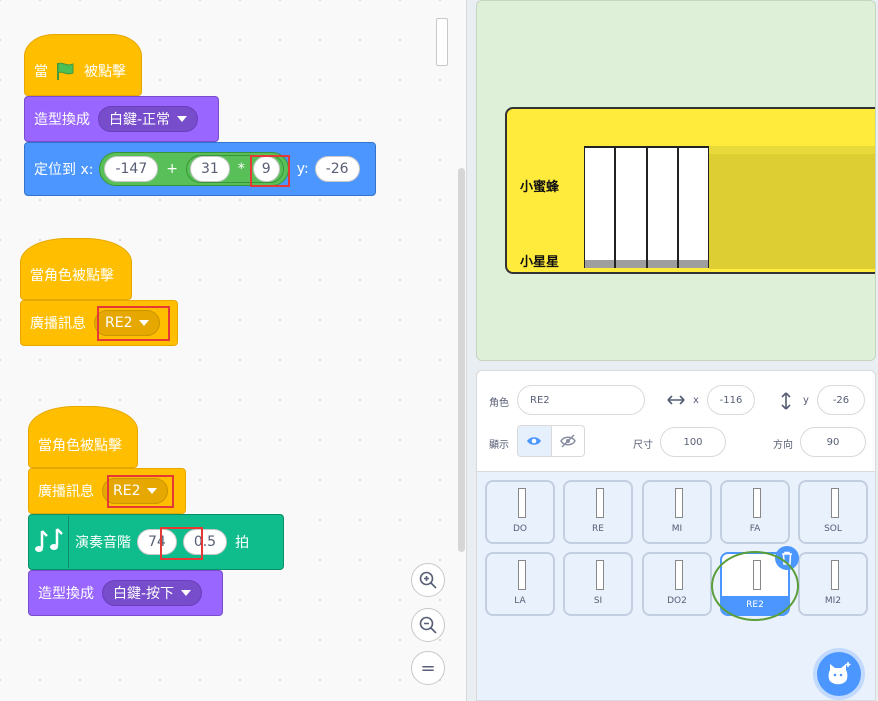 The width and height of the screenshot is (878, 701). Describe the element at coordinates (302, 169) in the screenshot. I see `go-to-y-label: y:` at that location.